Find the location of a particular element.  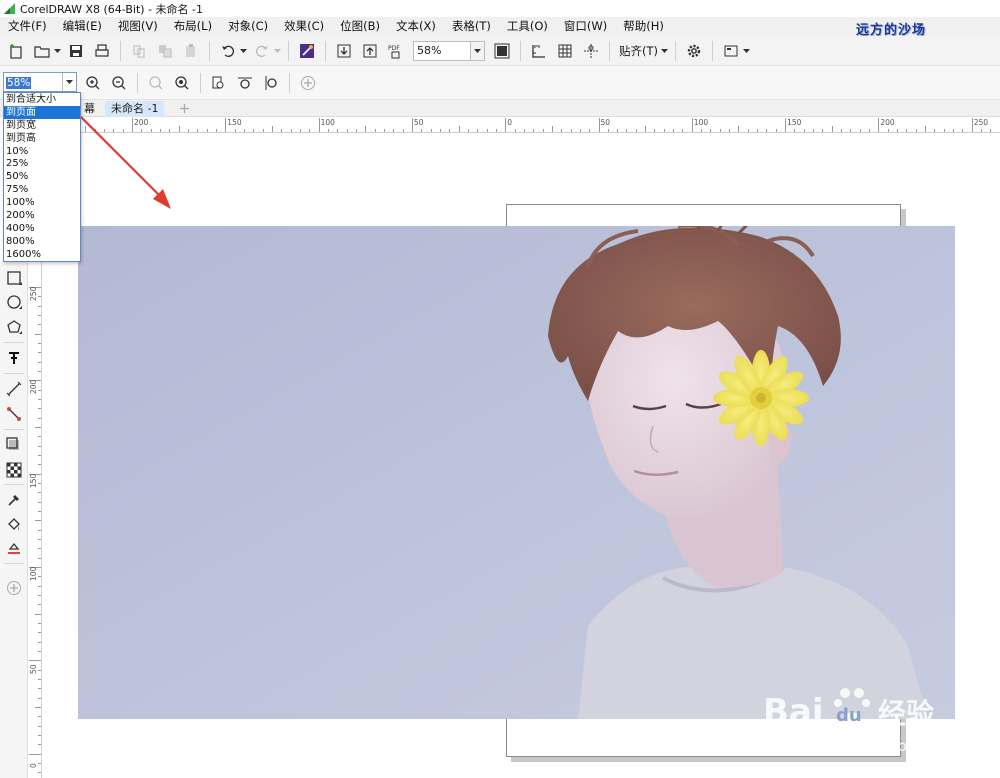

undo-icon is located at coordinates (228, 51).